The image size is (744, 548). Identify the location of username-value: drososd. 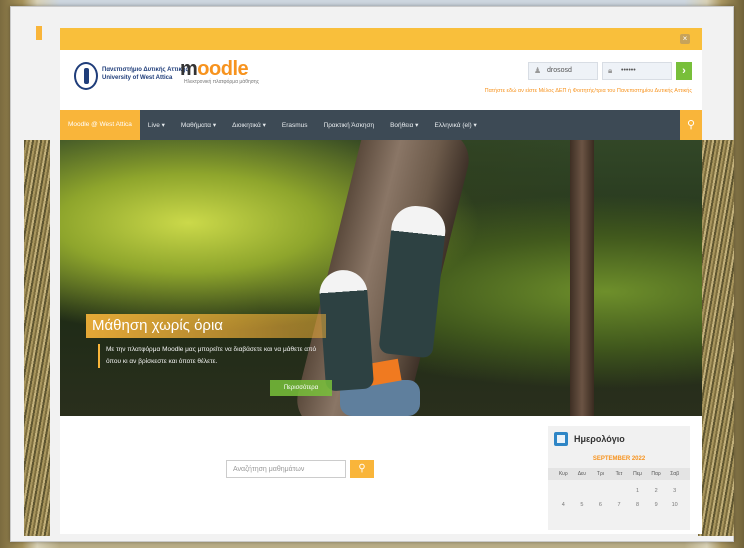
(559, 70).